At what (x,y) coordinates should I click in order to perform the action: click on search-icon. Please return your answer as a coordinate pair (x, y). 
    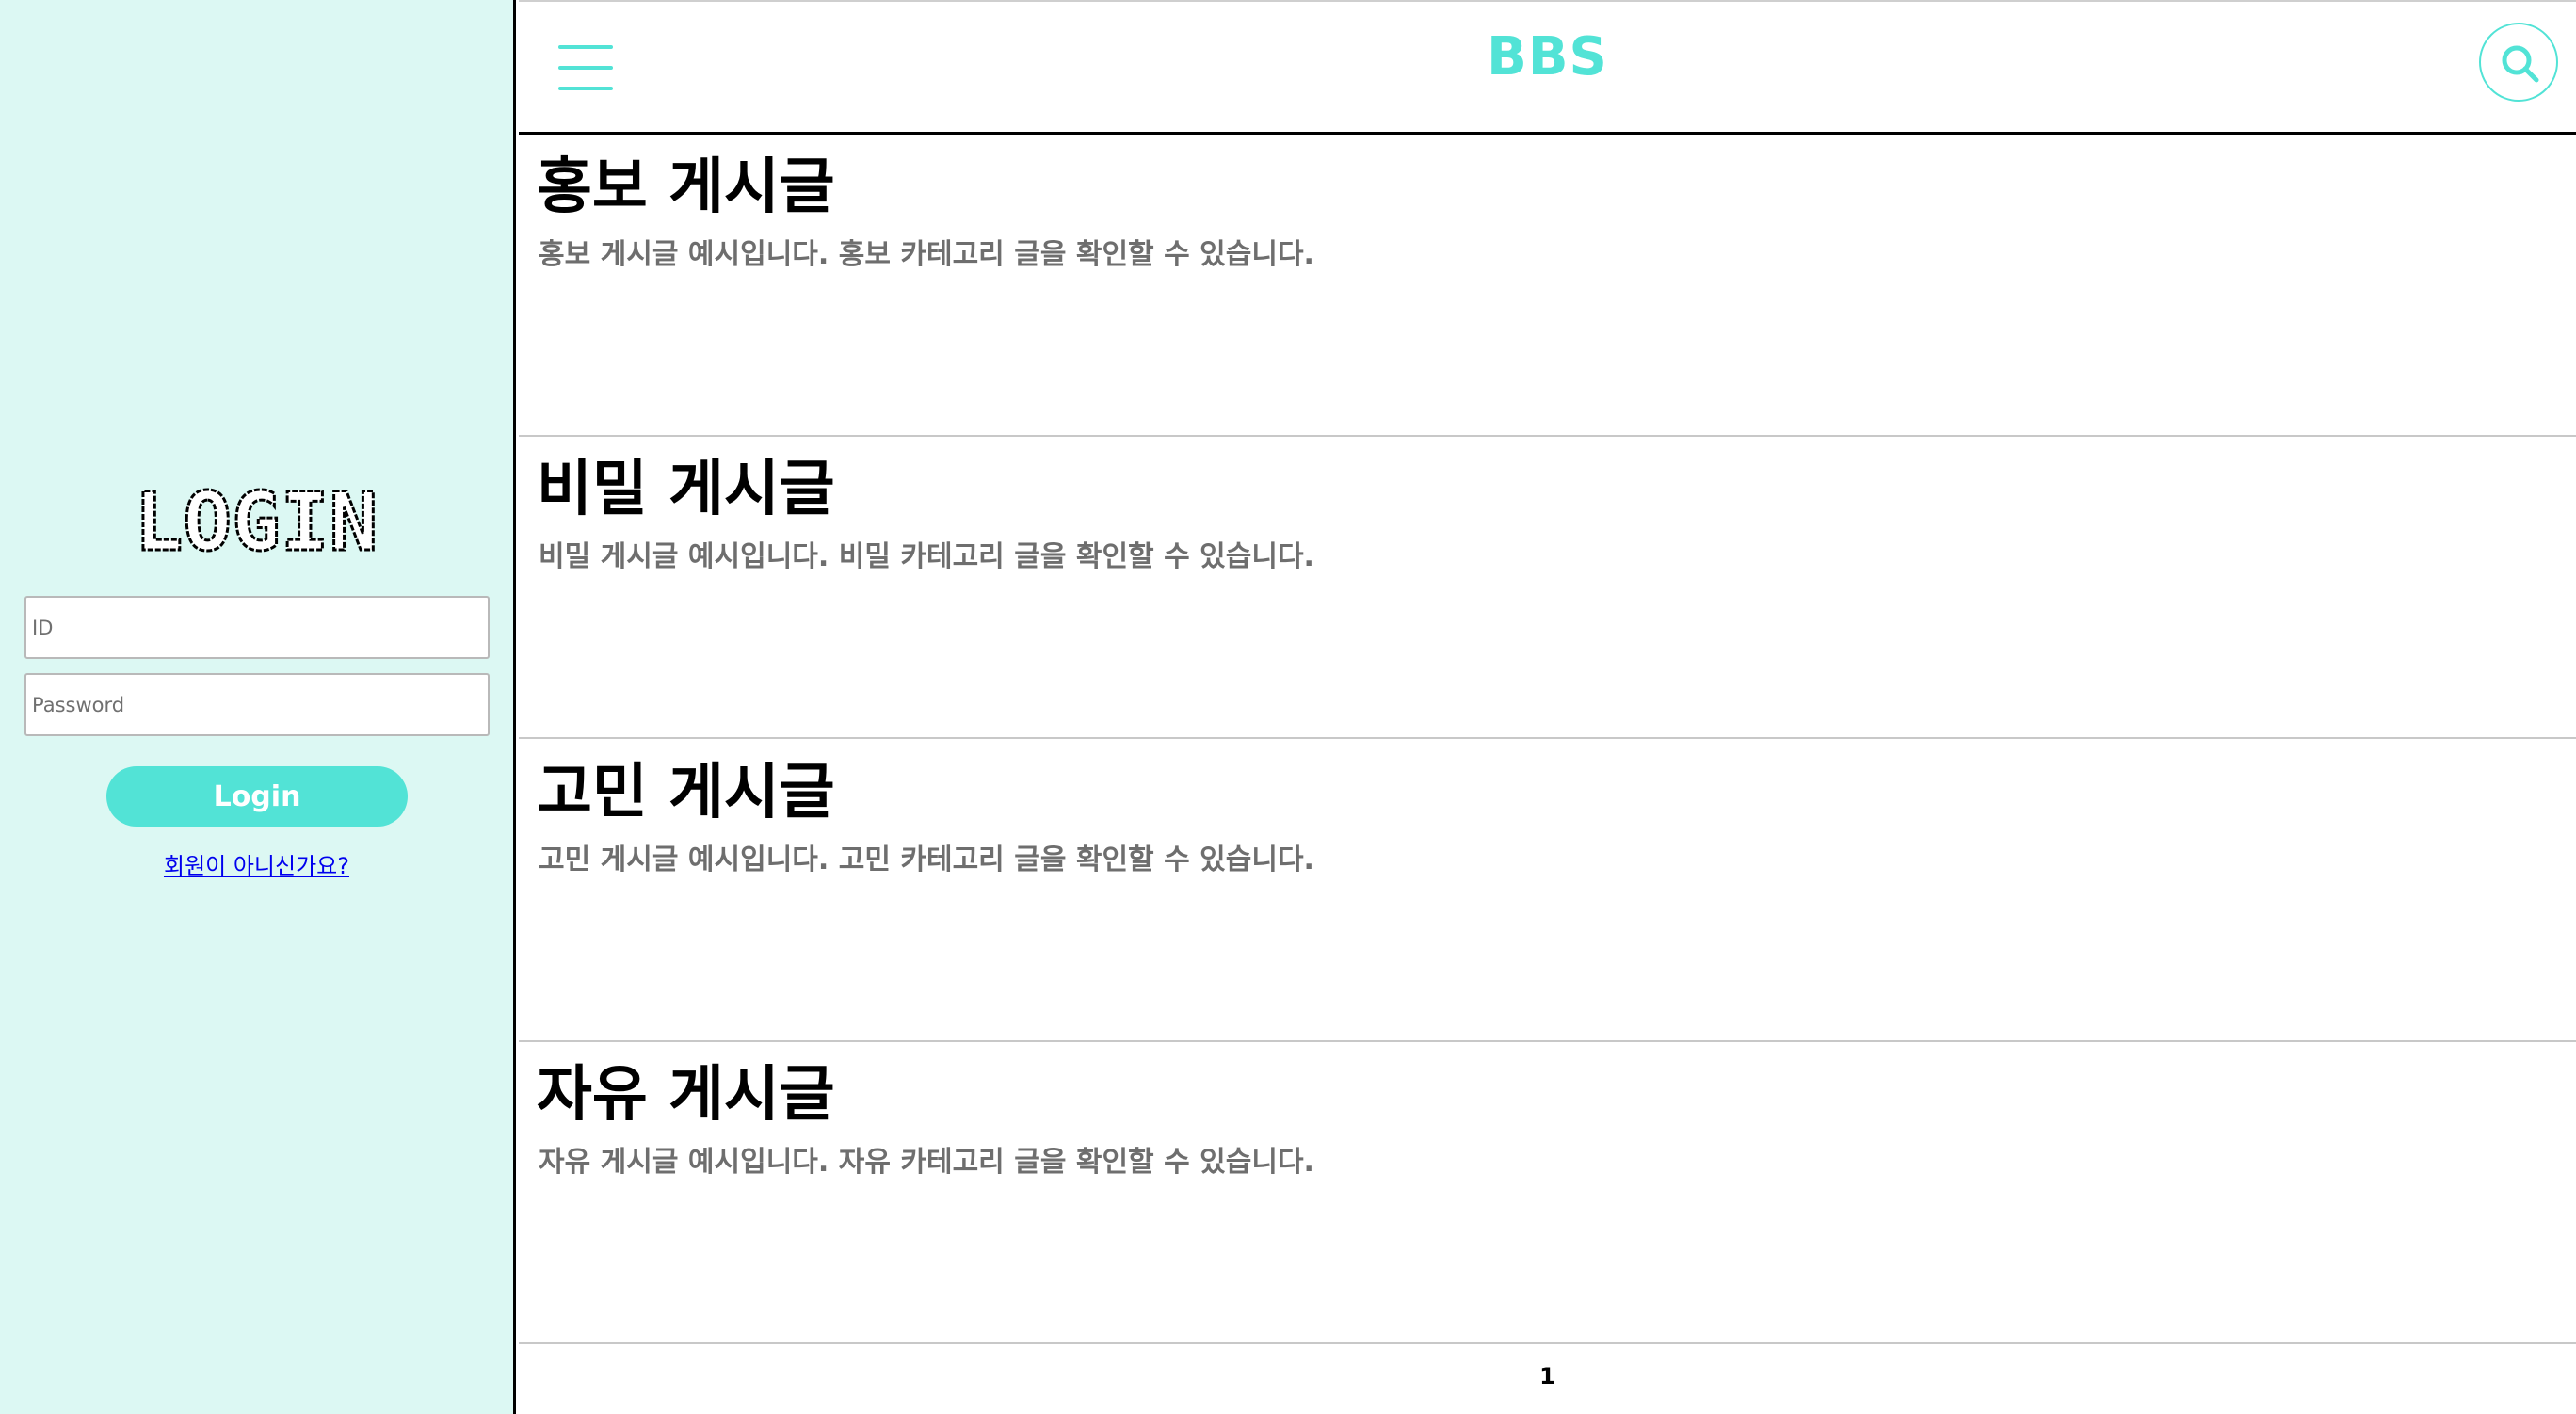
    Looking at the image, I should click on (2520, 64).